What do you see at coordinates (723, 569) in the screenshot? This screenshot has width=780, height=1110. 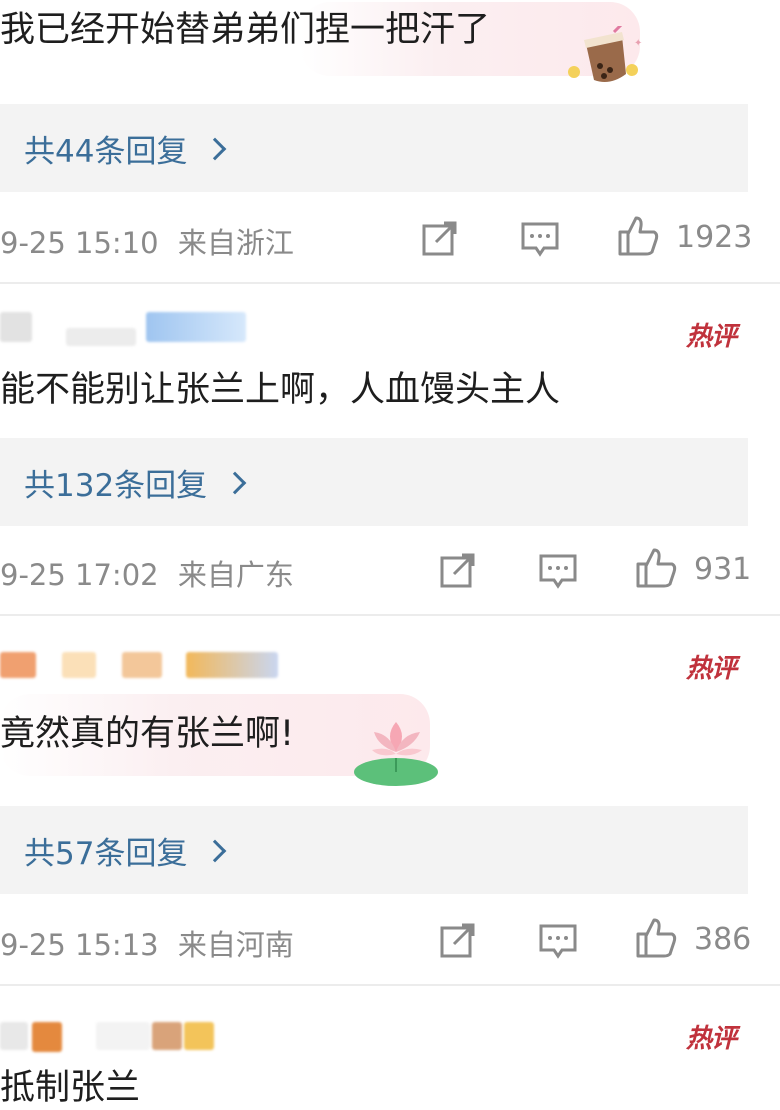 I see `like-count: 931` at bounding box center [723, 569].